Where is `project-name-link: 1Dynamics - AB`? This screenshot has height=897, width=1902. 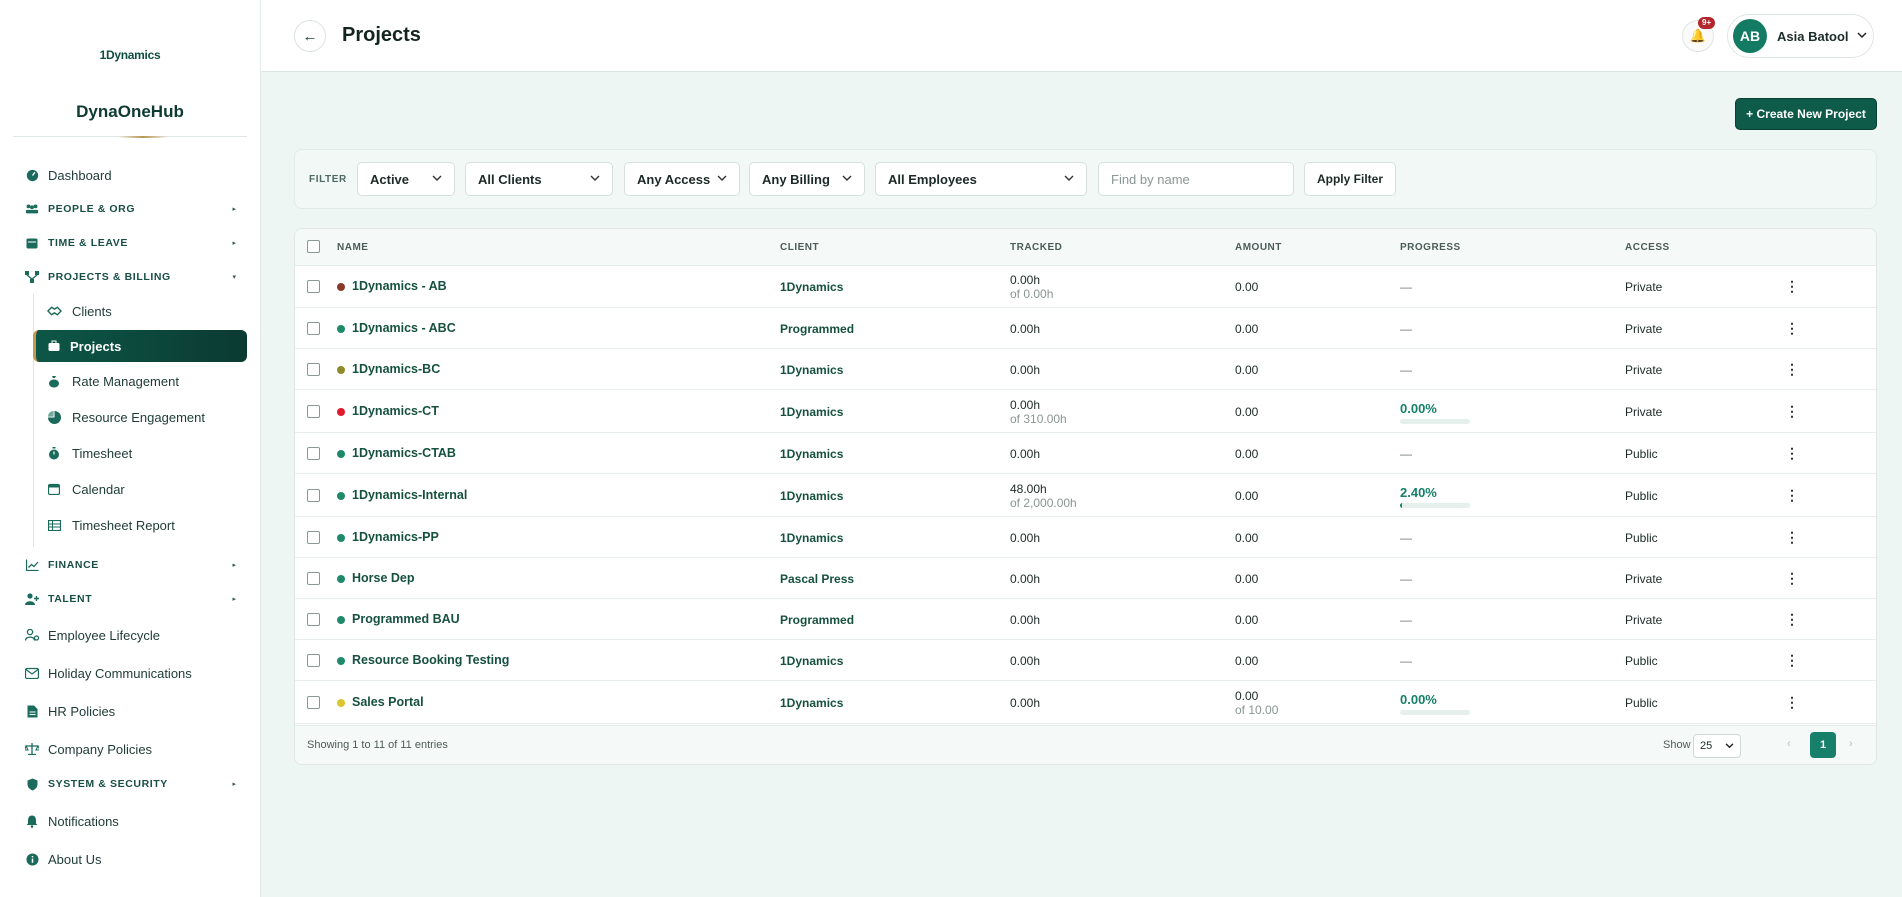 project-name-link: 1Dynamics - AB is located at coordinates (399, 286).